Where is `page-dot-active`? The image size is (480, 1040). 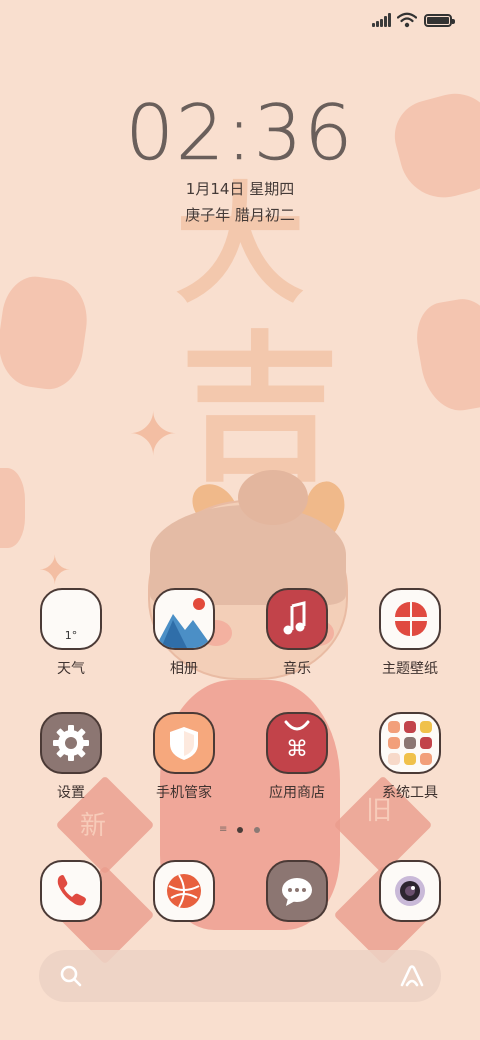 page-dot-active is located at coordinates (240, 830).